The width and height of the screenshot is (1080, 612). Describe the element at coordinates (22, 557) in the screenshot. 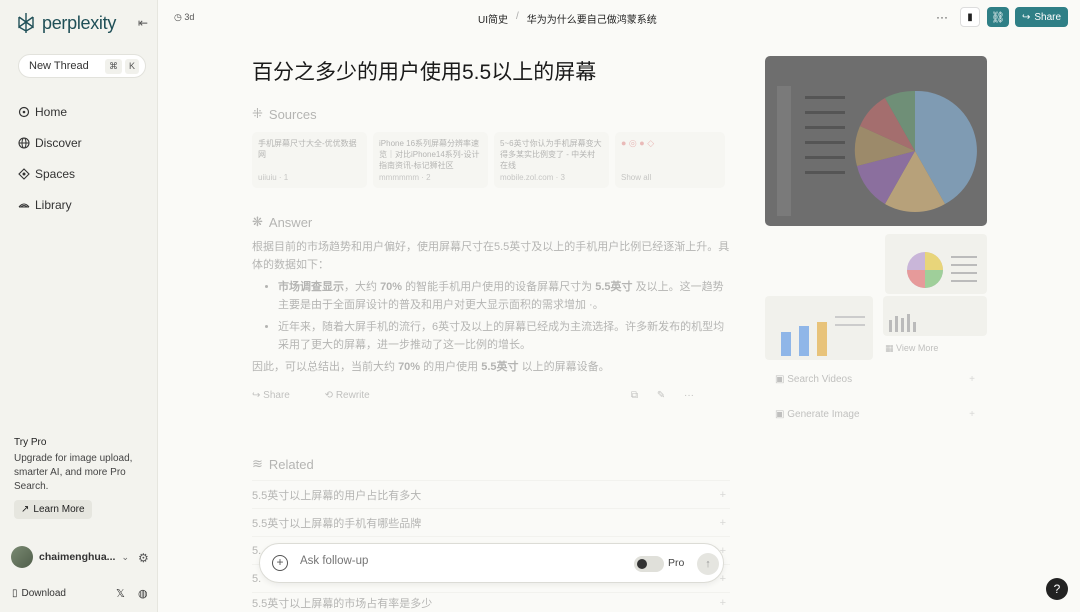

I see `avatar` at that location.